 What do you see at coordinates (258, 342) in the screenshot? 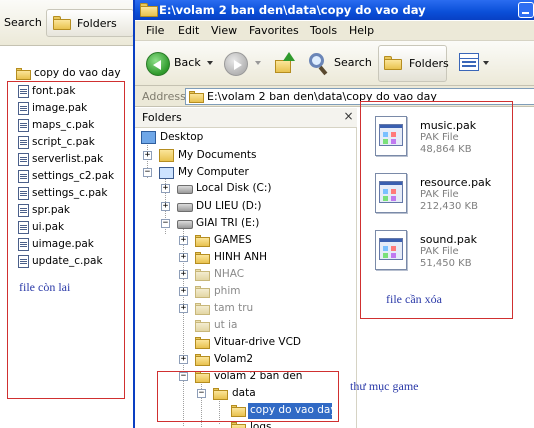
I see `tree-item-label: Vituar-drive VCD` at bounding box center [258, 342].